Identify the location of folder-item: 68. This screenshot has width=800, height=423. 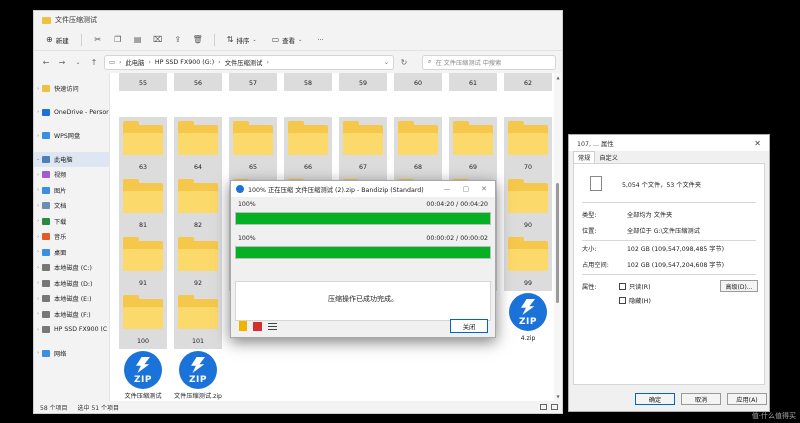
(418, 146).